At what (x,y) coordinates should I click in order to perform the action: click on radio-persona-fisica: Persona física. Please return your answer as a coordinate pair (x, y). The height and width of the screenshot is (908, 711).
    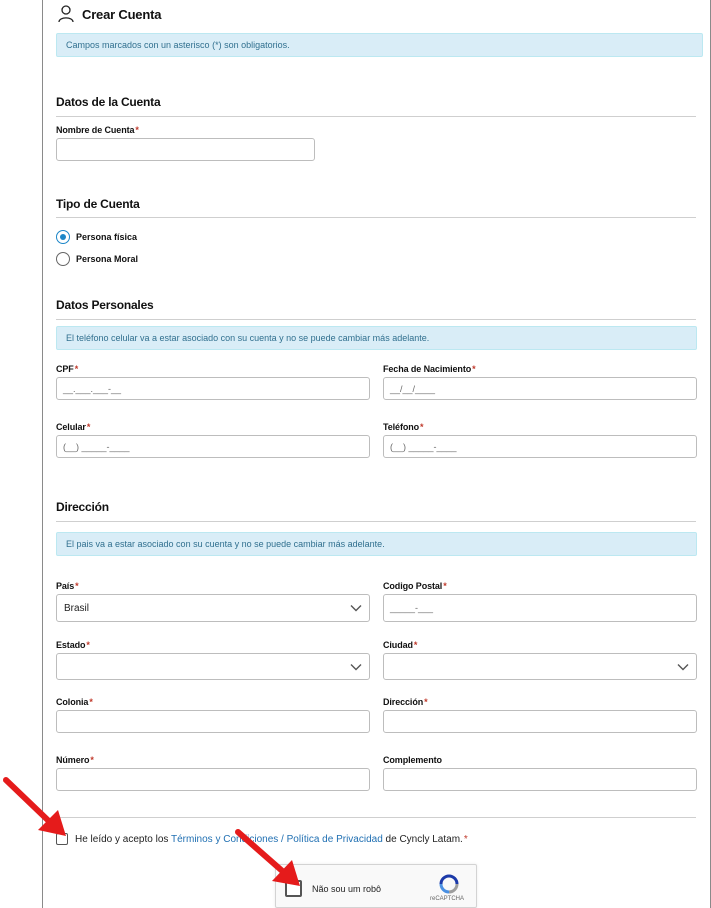
    Looking at the image, I should click on (96, 237).